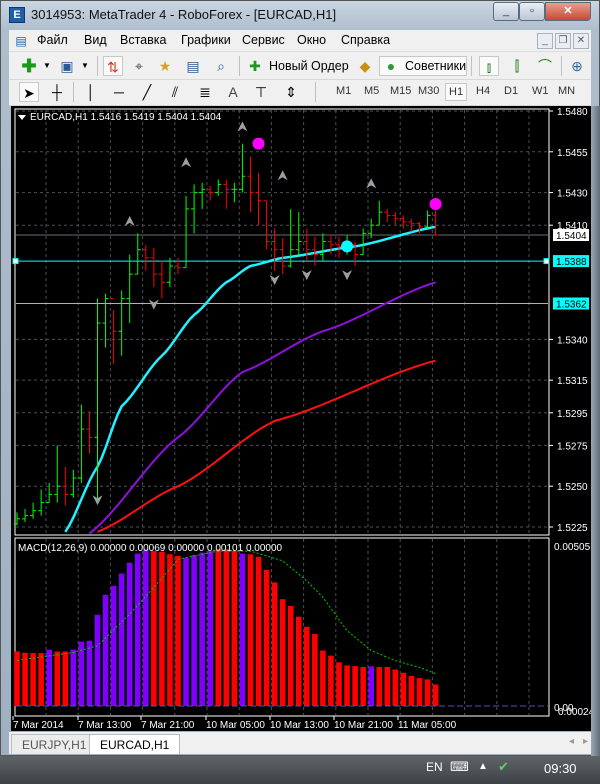 This screenshot has height=784, width=600. Describe the element at coordinates (506, 11) in the screenshot. I see `minimize-button: _` at that location.